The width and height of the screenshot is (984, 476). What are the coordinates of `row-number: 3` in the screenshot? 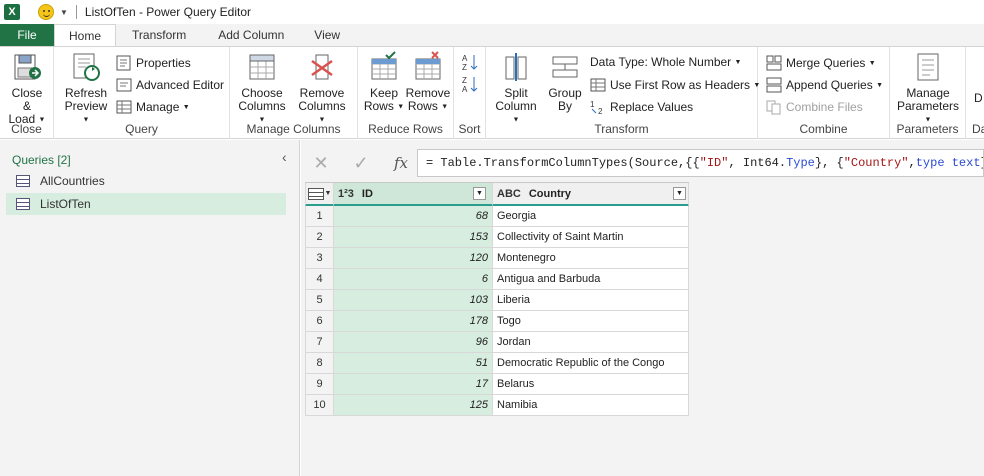 It's located at (319, 258).